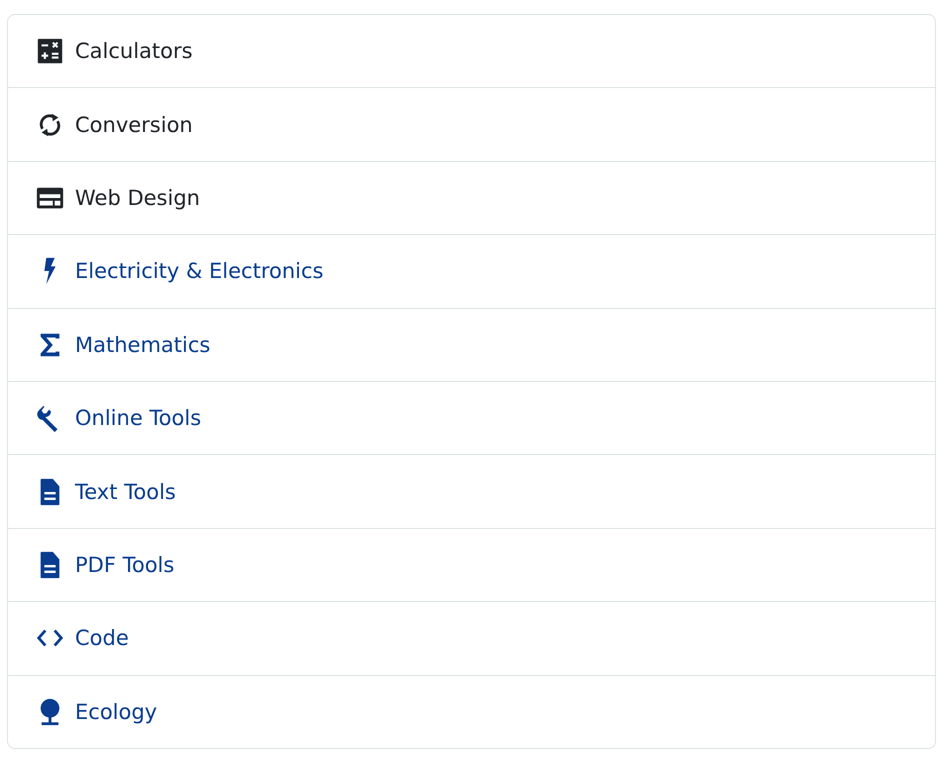 Image resolution: width=944 pixels, height=763 pixels. What do you see at coordinates (124, 564) in the screenshot?
I see `category-link: PDF Tools` at bounding box center [124, 564].